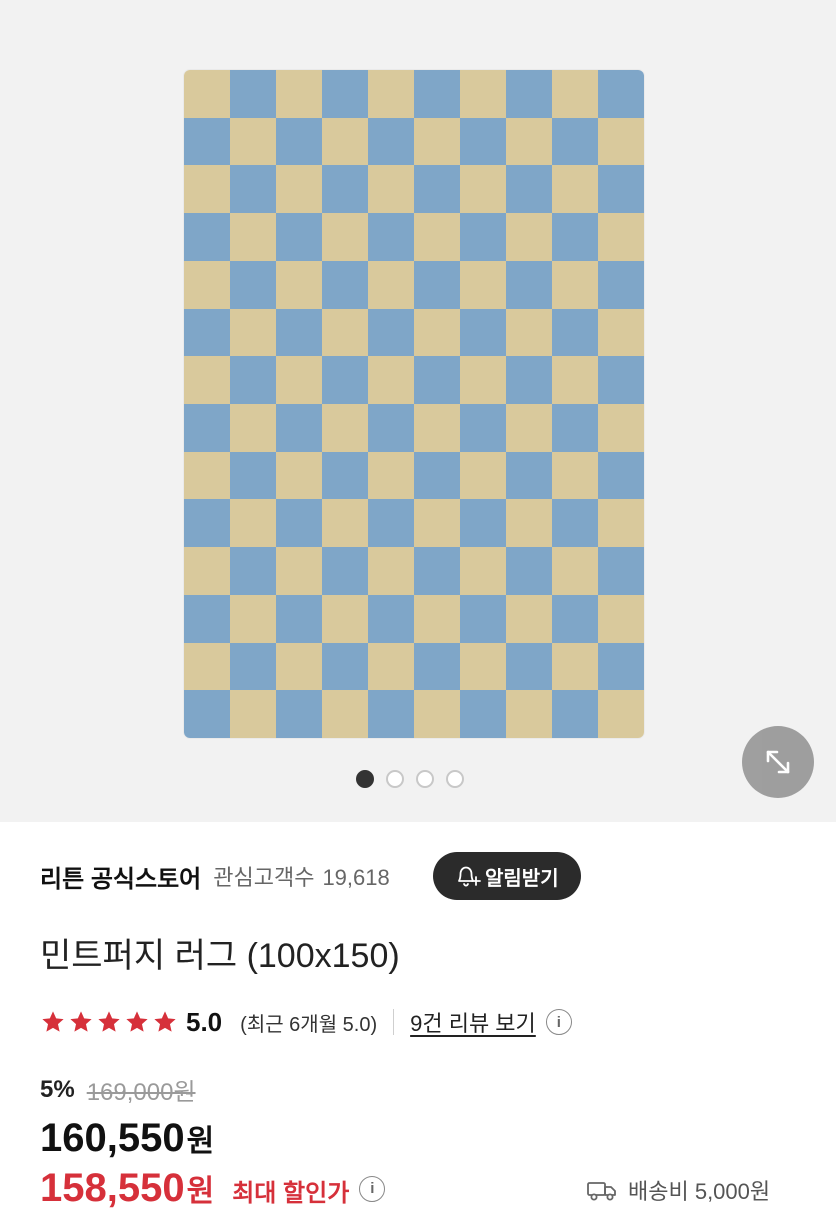 This screenshot has width=836, height=1211. Describe the element at coordinates (356, 877) in the screenshot. I see `followers-count: 19,618` at that location.